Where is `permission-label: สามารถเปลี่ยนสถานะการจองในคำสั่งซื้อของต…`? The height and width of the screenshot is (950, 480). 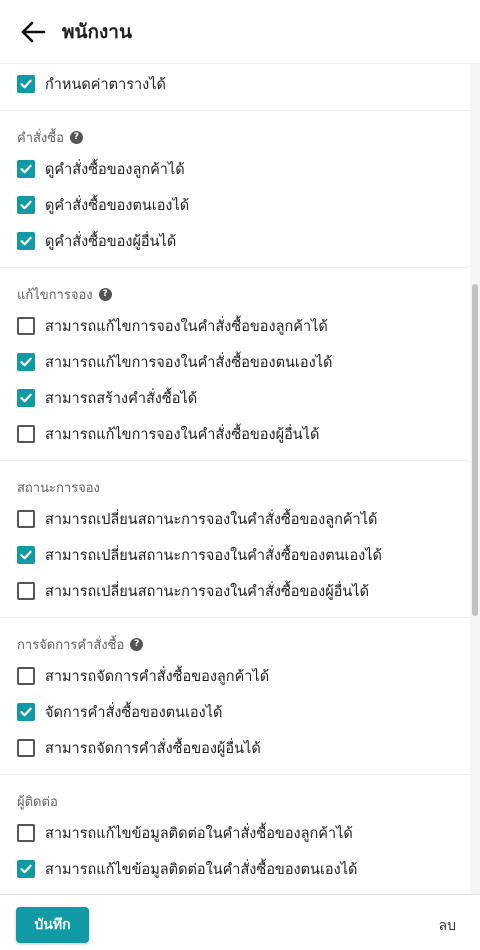
permission-label: สามารถเปลี่ยนสถานะการจองในคำสั่งซื้อของต… is located at coordinates (213, 555).